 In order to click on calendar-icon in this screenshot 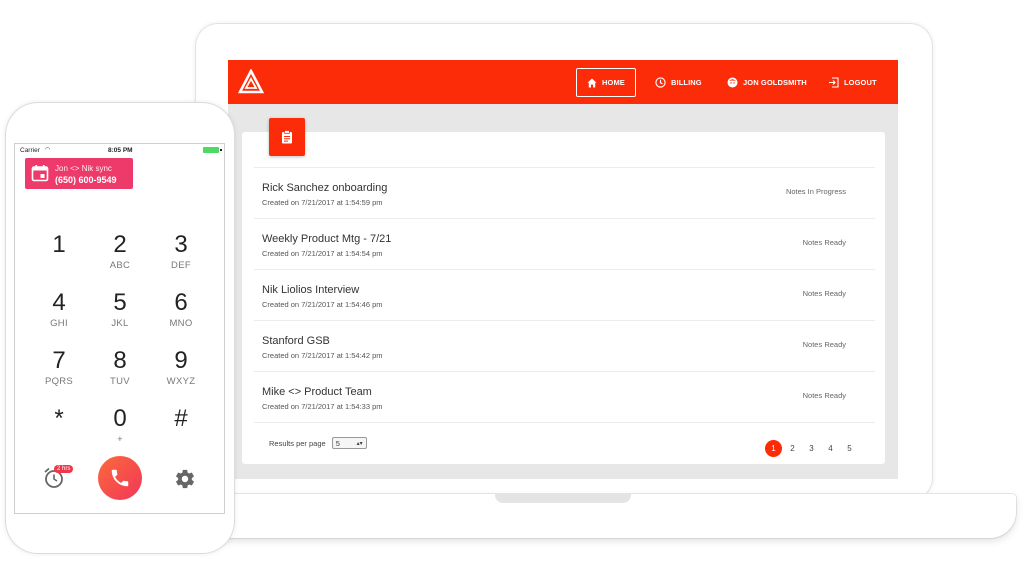, I will do `click(40, 173)`.